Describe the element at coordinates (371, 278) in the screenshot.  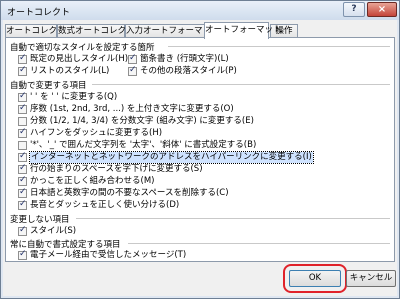
I see `cancel-button: キャンセル` at that location.